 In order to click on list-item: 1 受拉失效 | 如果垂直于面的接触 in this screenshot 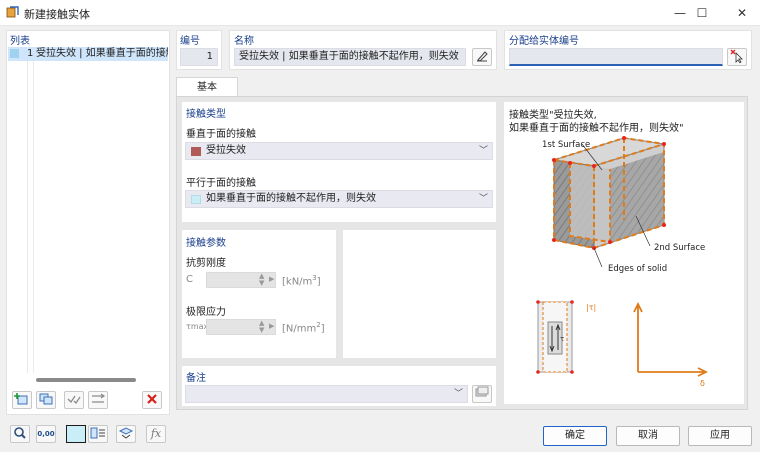, I will do `click(88, 54)`.